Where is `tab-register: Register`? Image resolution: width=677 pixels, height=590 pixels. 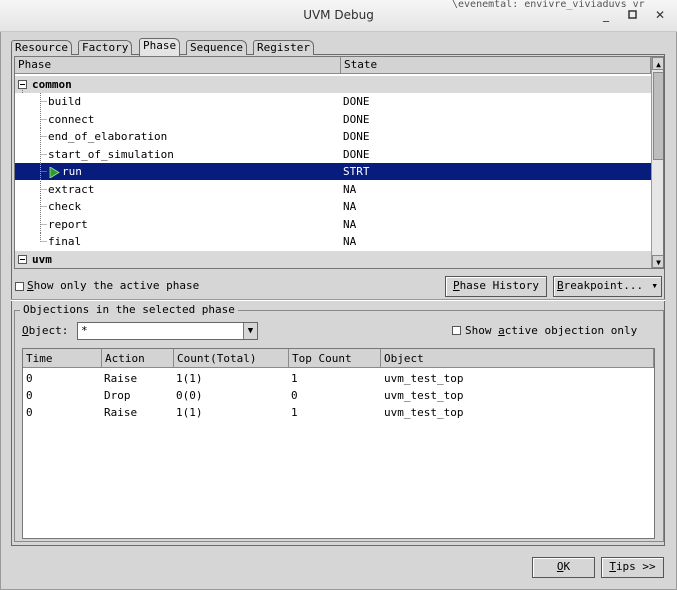 tab-register: Register is located at coordinates (283, 47).